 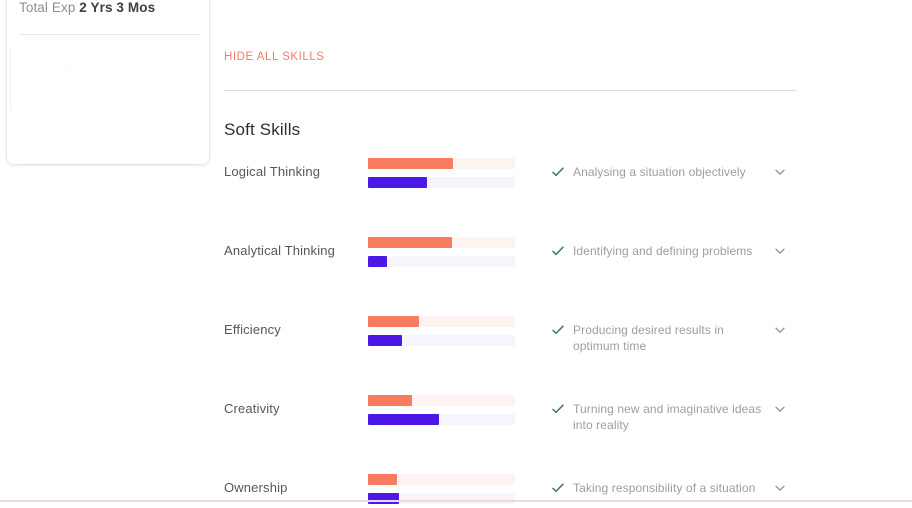 What do you see at coordinates (280, 250) in the screenshot?
I see `skill-name: Analytical Thinking` at bounding box center [280, 250].